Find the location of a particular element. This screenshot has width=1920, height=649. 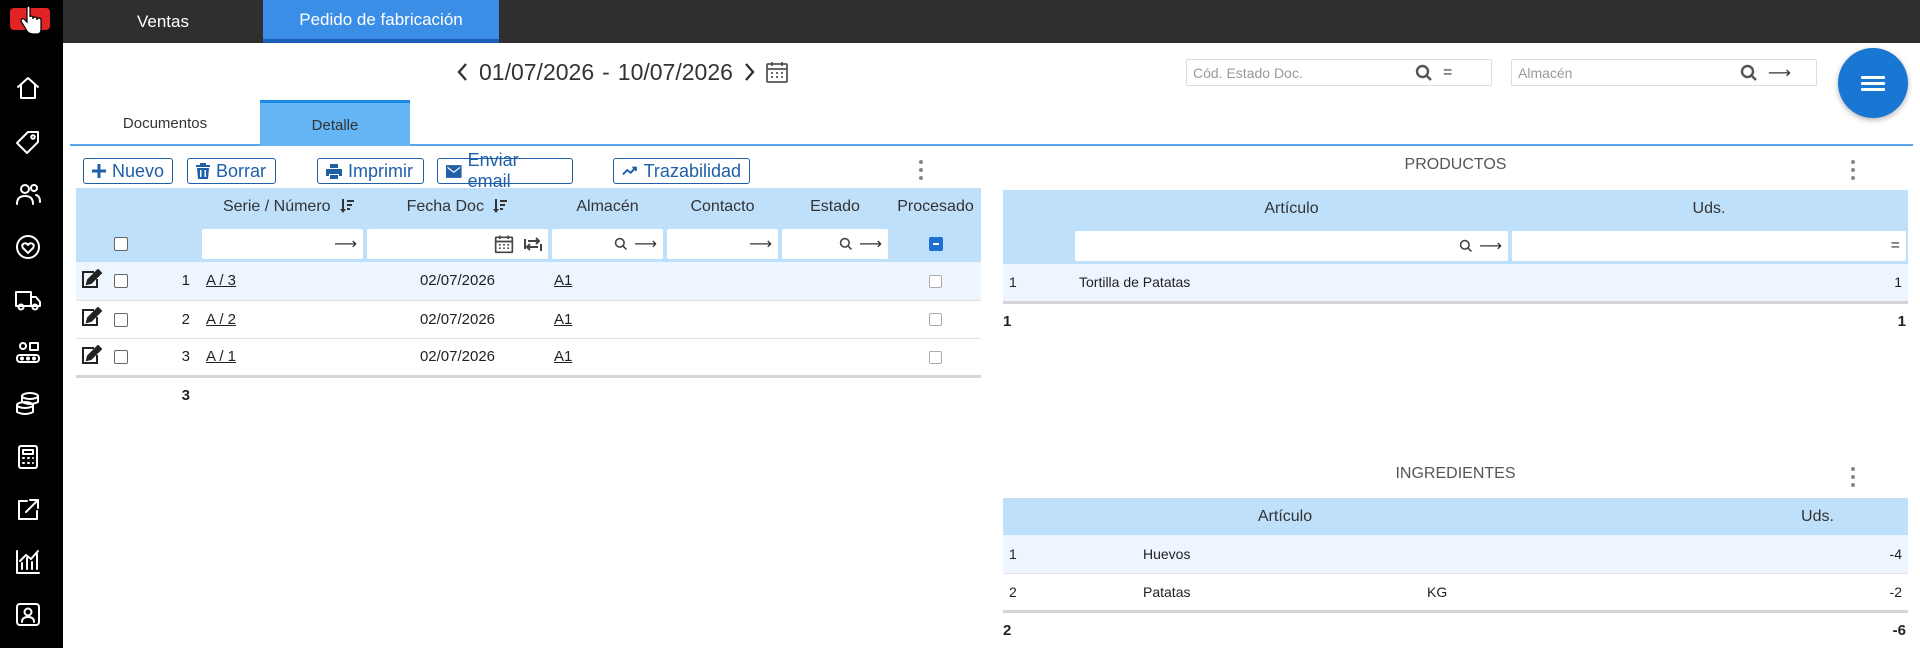

uds-filter-input: = is located at coordinates (1709, 245).